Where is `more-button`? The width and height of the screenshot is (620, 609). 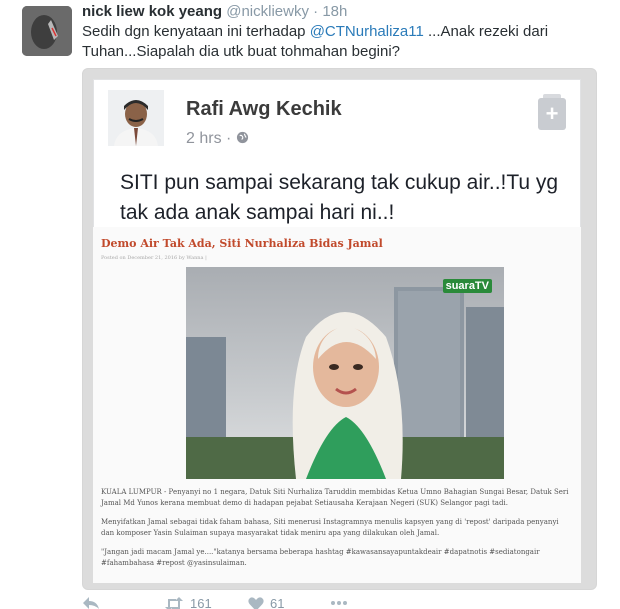 more-button is located at coordinates (339, 602).